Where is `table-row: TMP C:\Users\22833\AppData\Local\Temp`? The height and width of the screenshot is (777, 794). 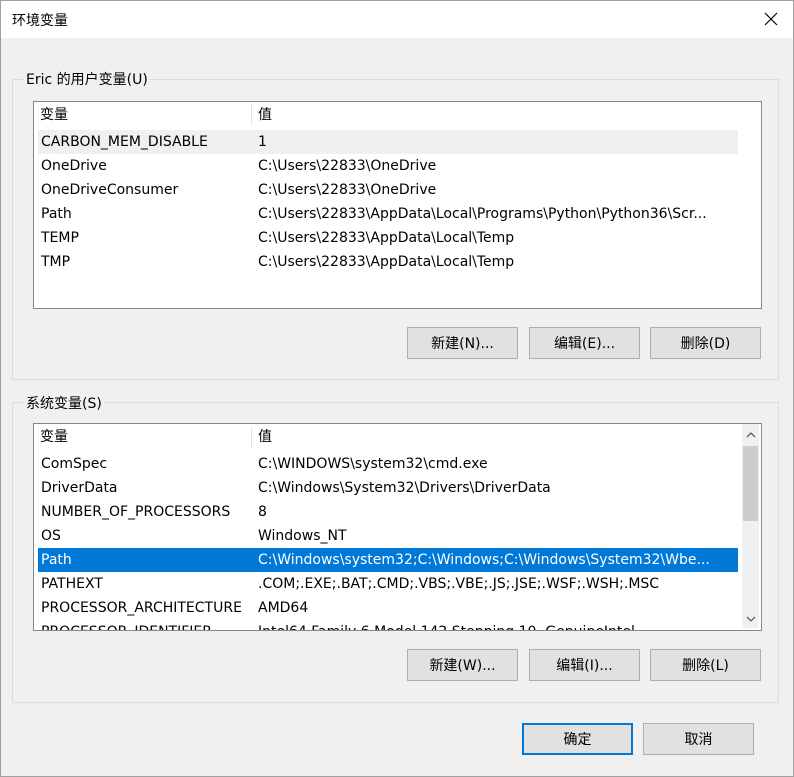
table-row: TMP C:\Users\22833\AppData\Local\Temp is located at coordinates (388, 262).